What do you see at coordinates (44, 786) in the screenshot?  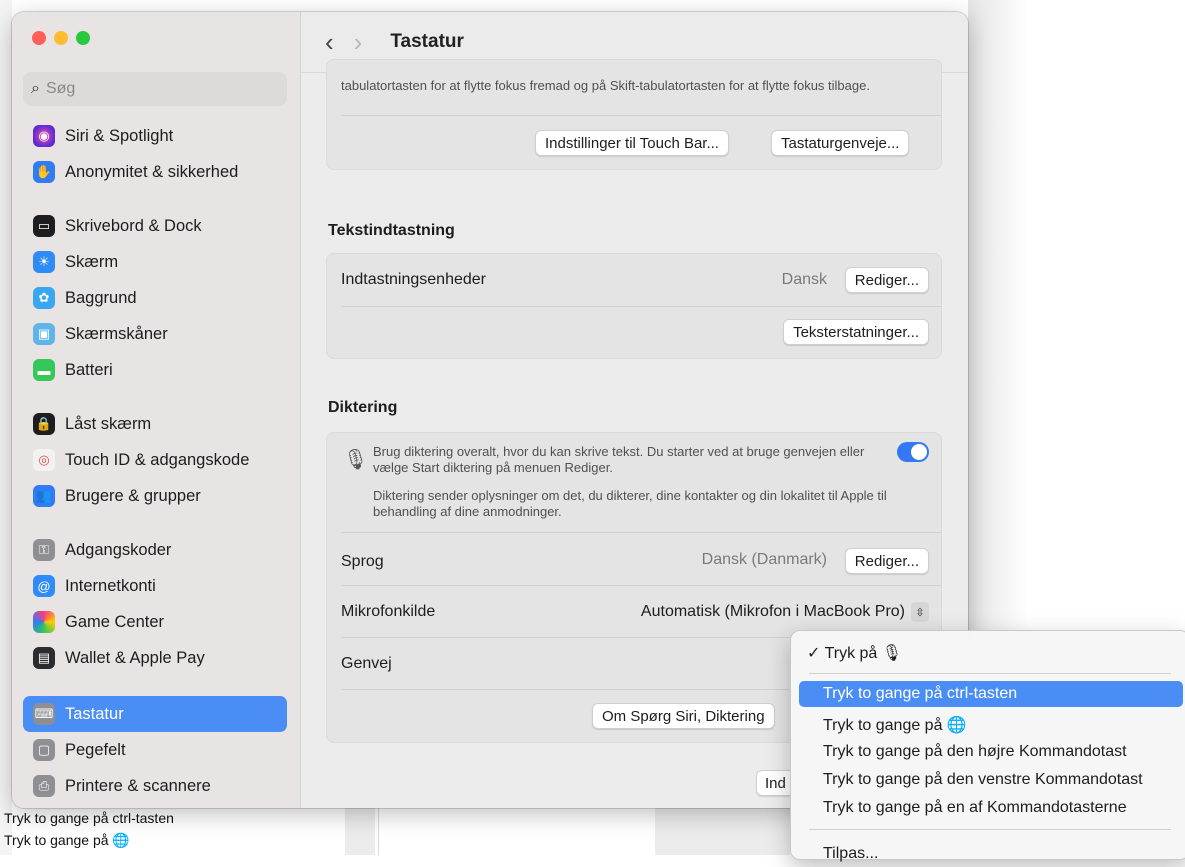 I see `printer-icon: ⎙` at bounding box center [44, 786].